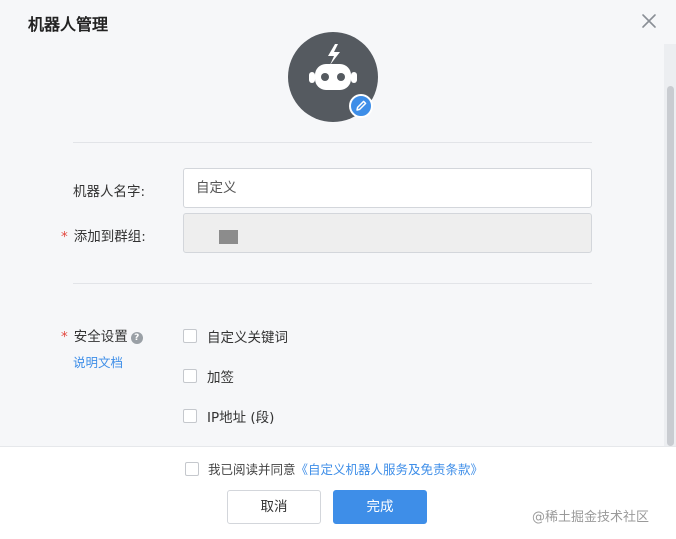 The width and height of the screenshot is (676, 539). I want to click on agreement-row: 我已阅读并同意《自定义机器人服务及免责条款》, so click(334, 468).